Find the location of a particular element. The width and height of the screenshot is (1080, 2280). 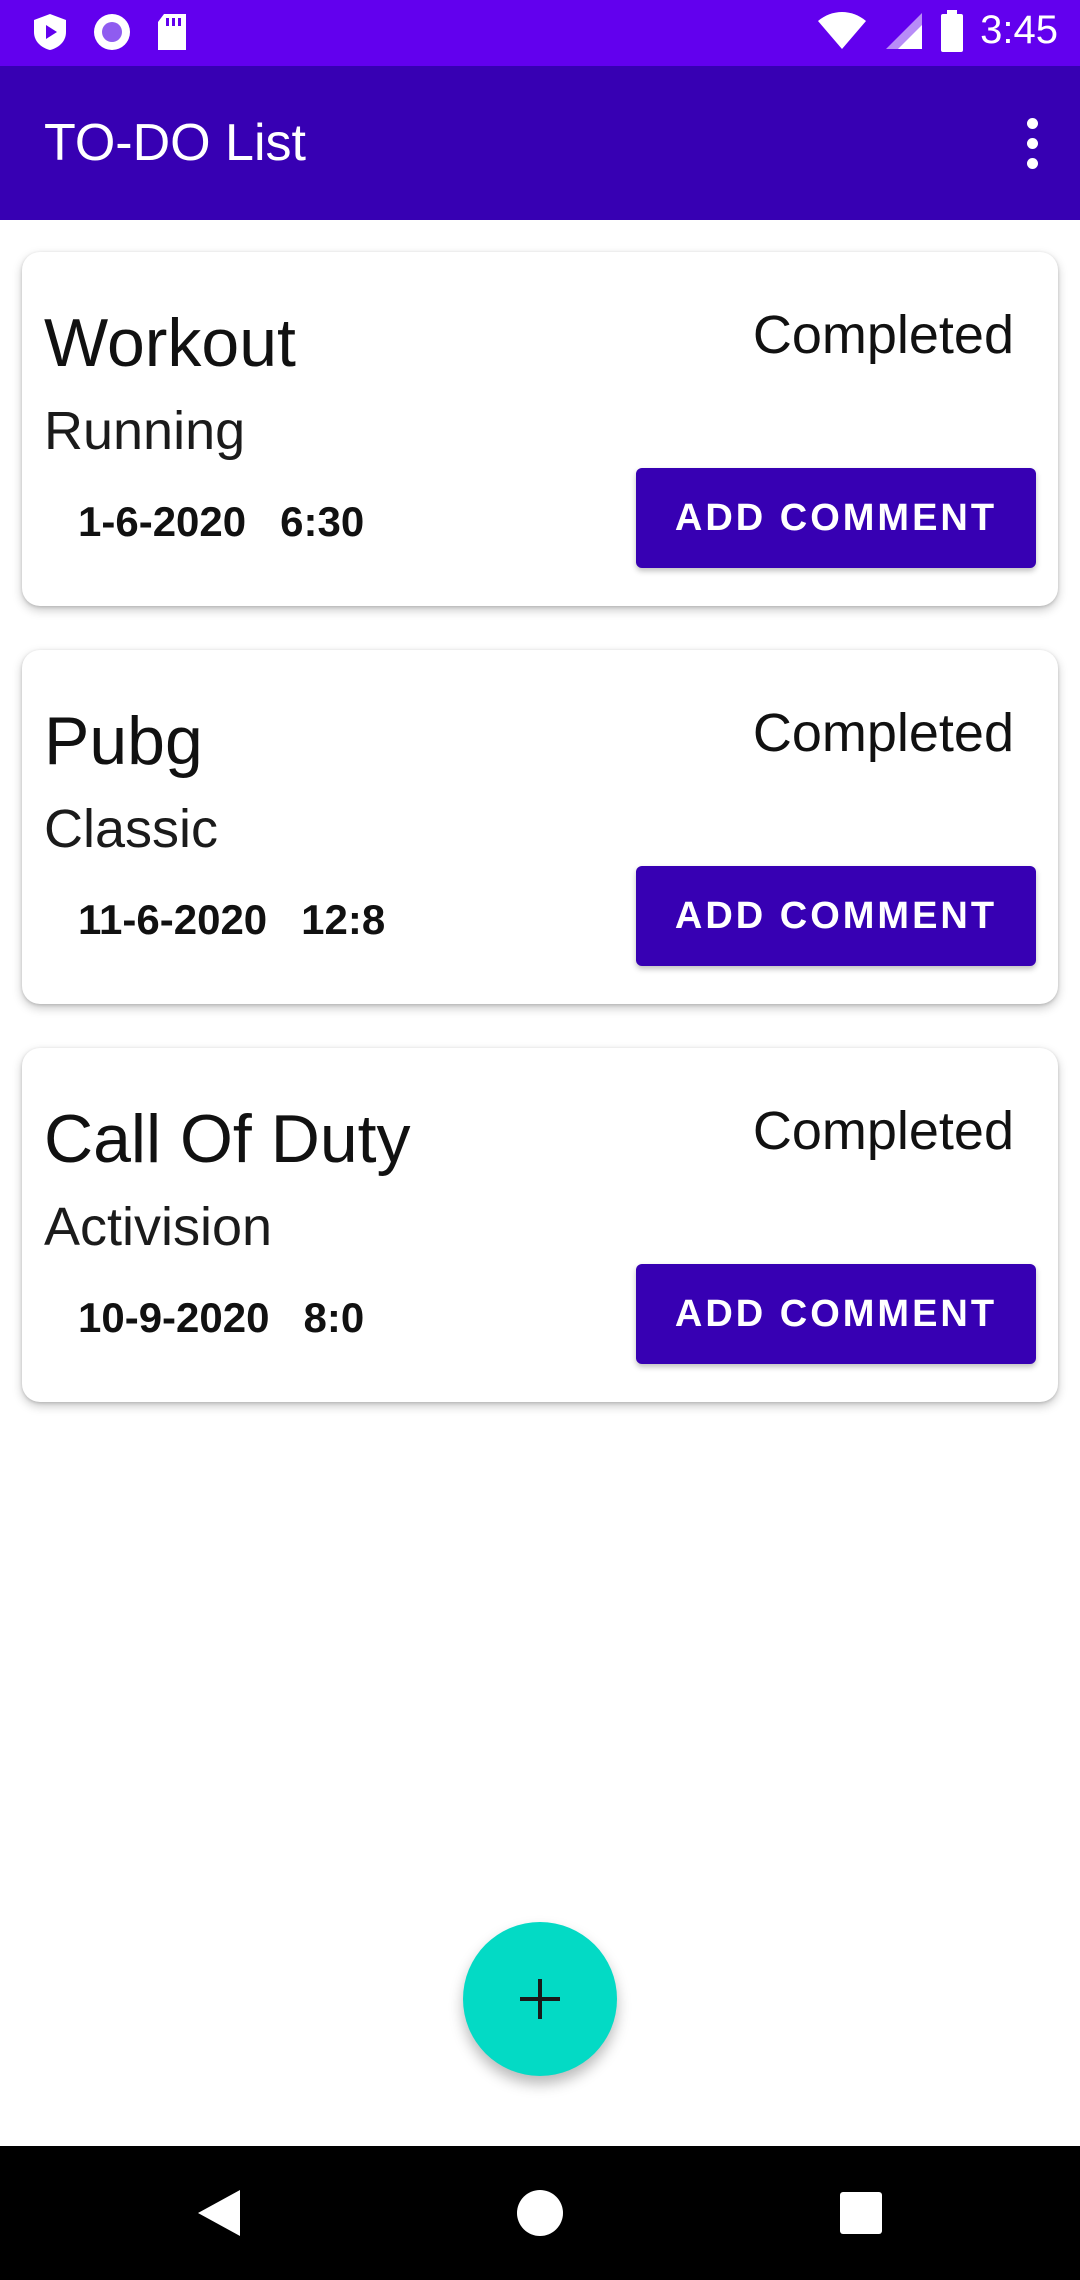

task-subtitle: Classic is located at coordinates (131, 829).